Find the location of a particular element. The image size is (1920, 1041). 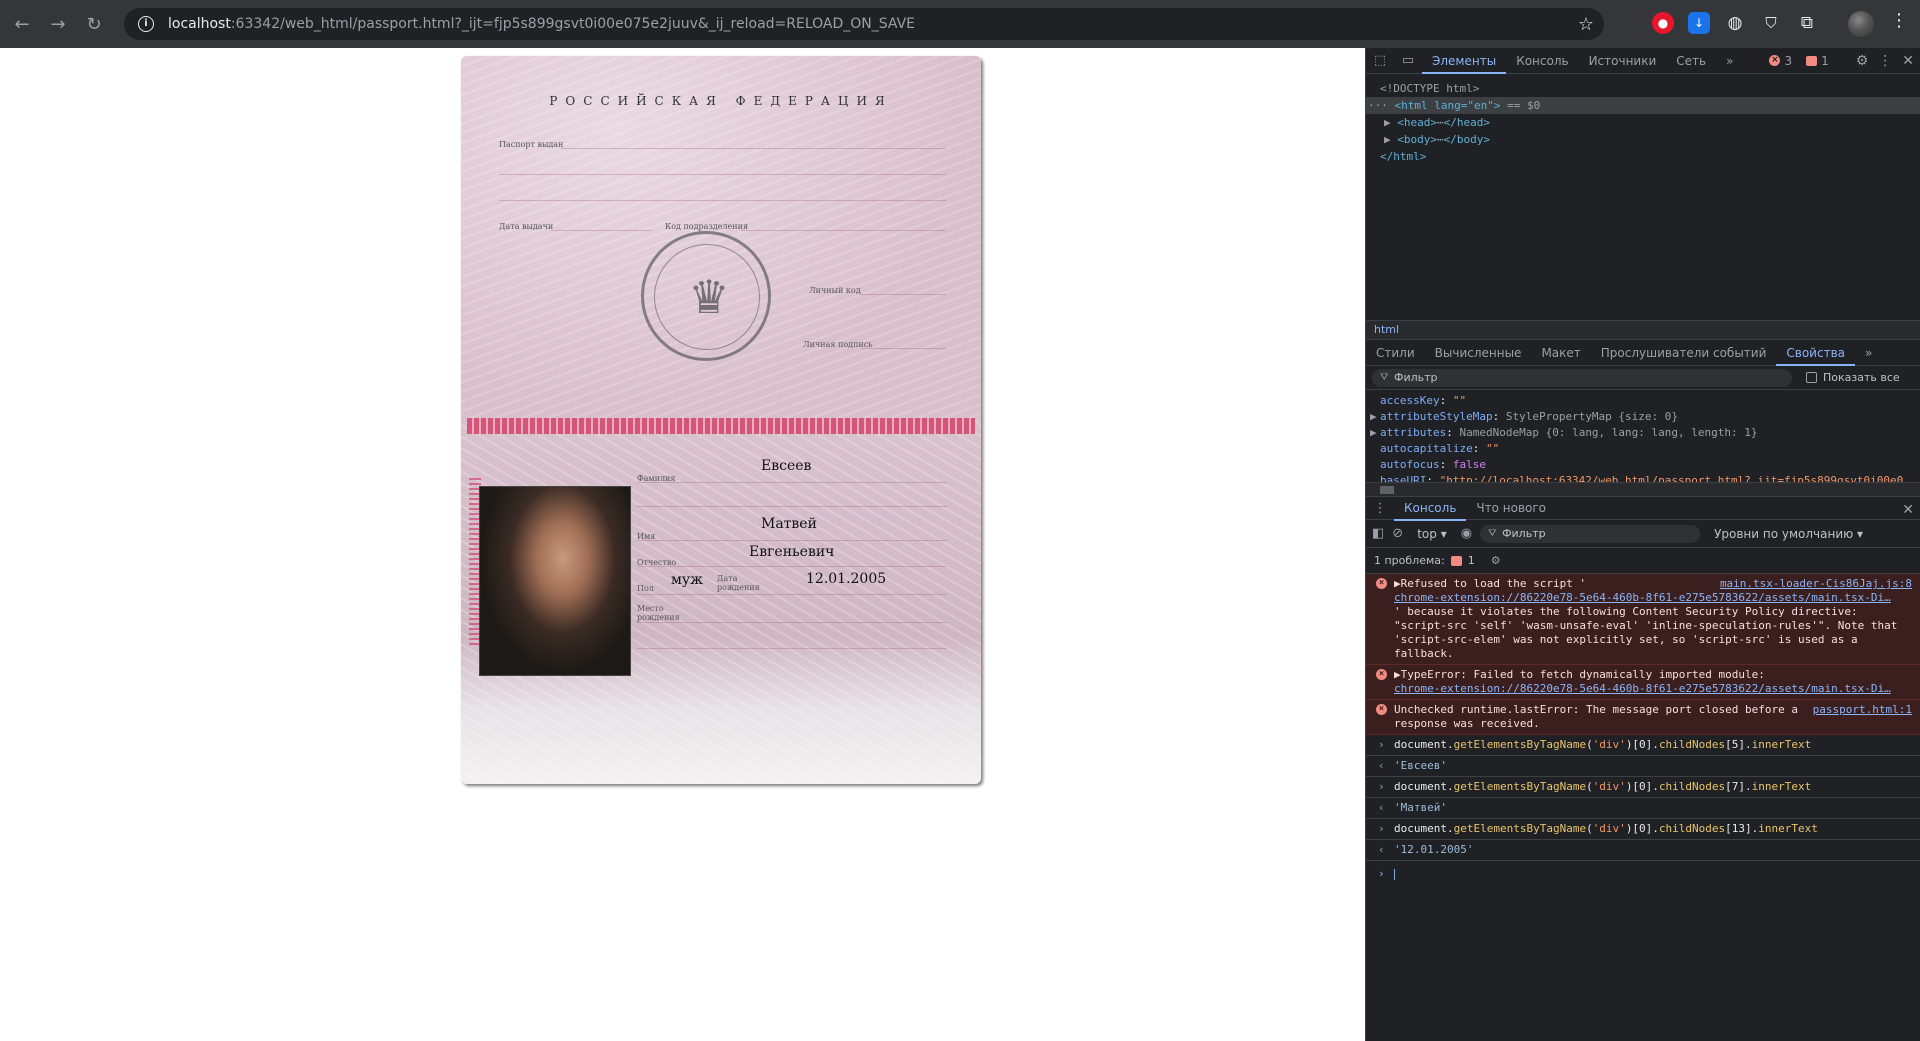

info-icon: i is located at coordinates (146, 24).